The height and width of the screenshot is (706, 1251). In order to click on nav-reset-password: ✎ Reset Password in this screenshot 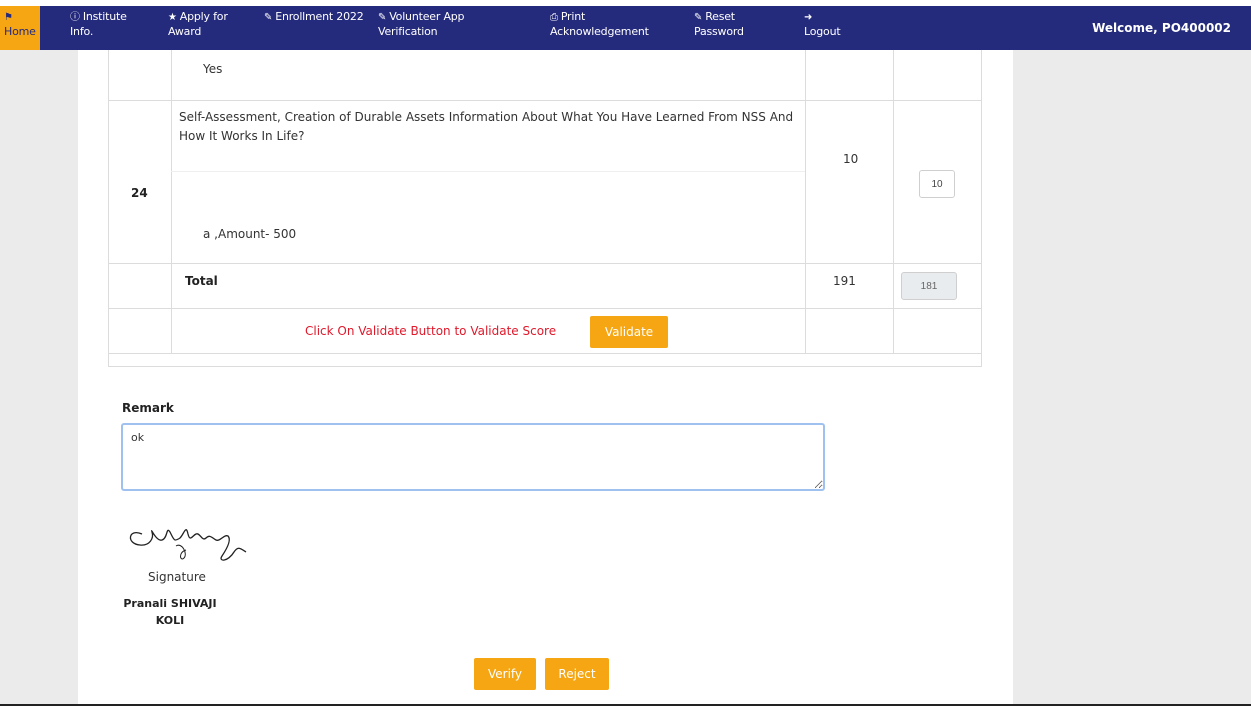, I will do `click(730, 28)`.